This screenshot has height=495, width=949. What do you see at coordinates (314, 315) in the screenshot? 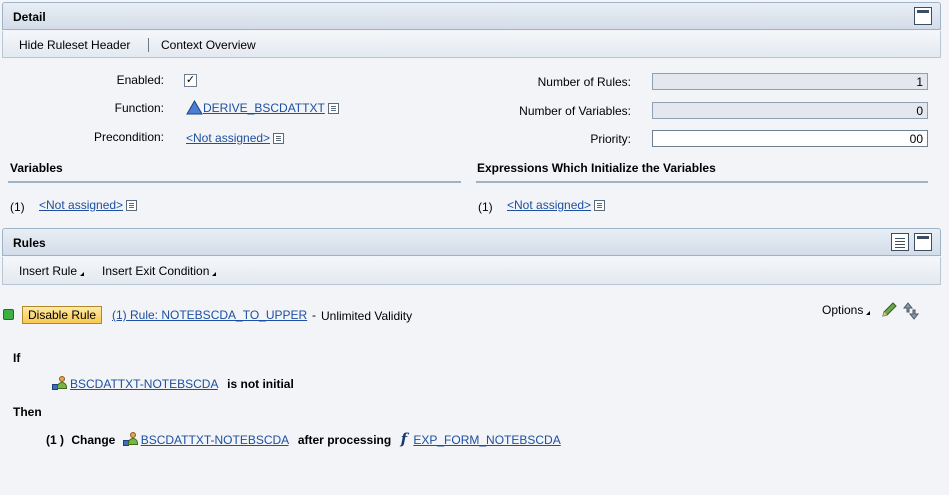
I see `rule-dash: -` at bounding box center [314, 315].